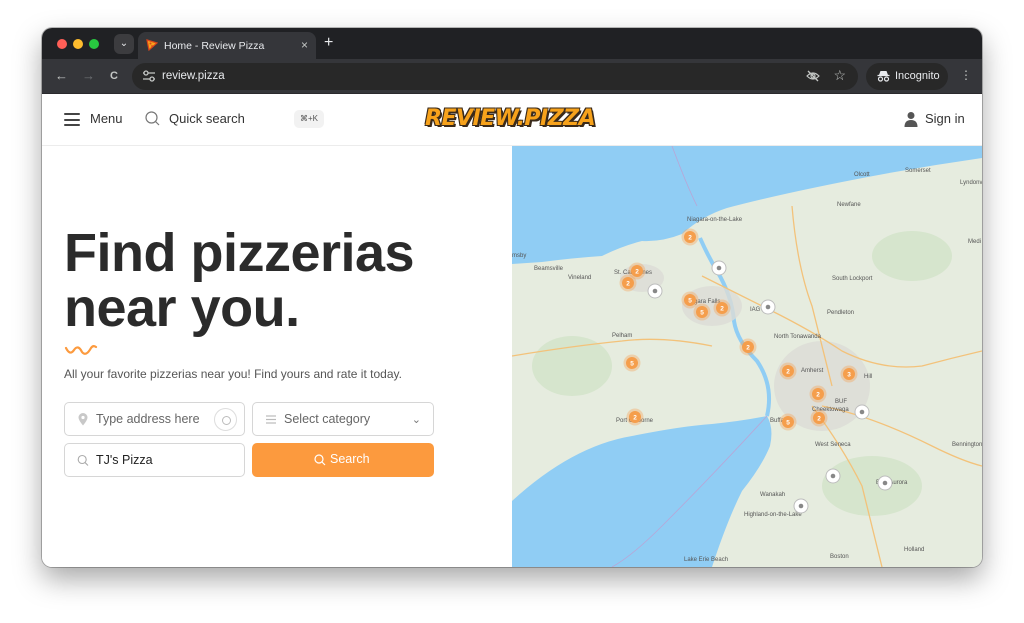  I want to click on new-tab-button: +, so click(328, 43).